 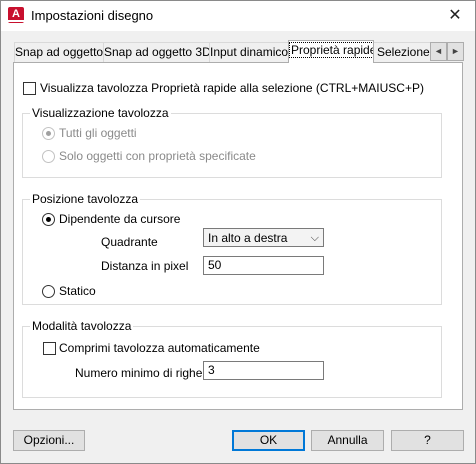 I want to click on autocad-app-icon: A, so click(x=16, y=15).